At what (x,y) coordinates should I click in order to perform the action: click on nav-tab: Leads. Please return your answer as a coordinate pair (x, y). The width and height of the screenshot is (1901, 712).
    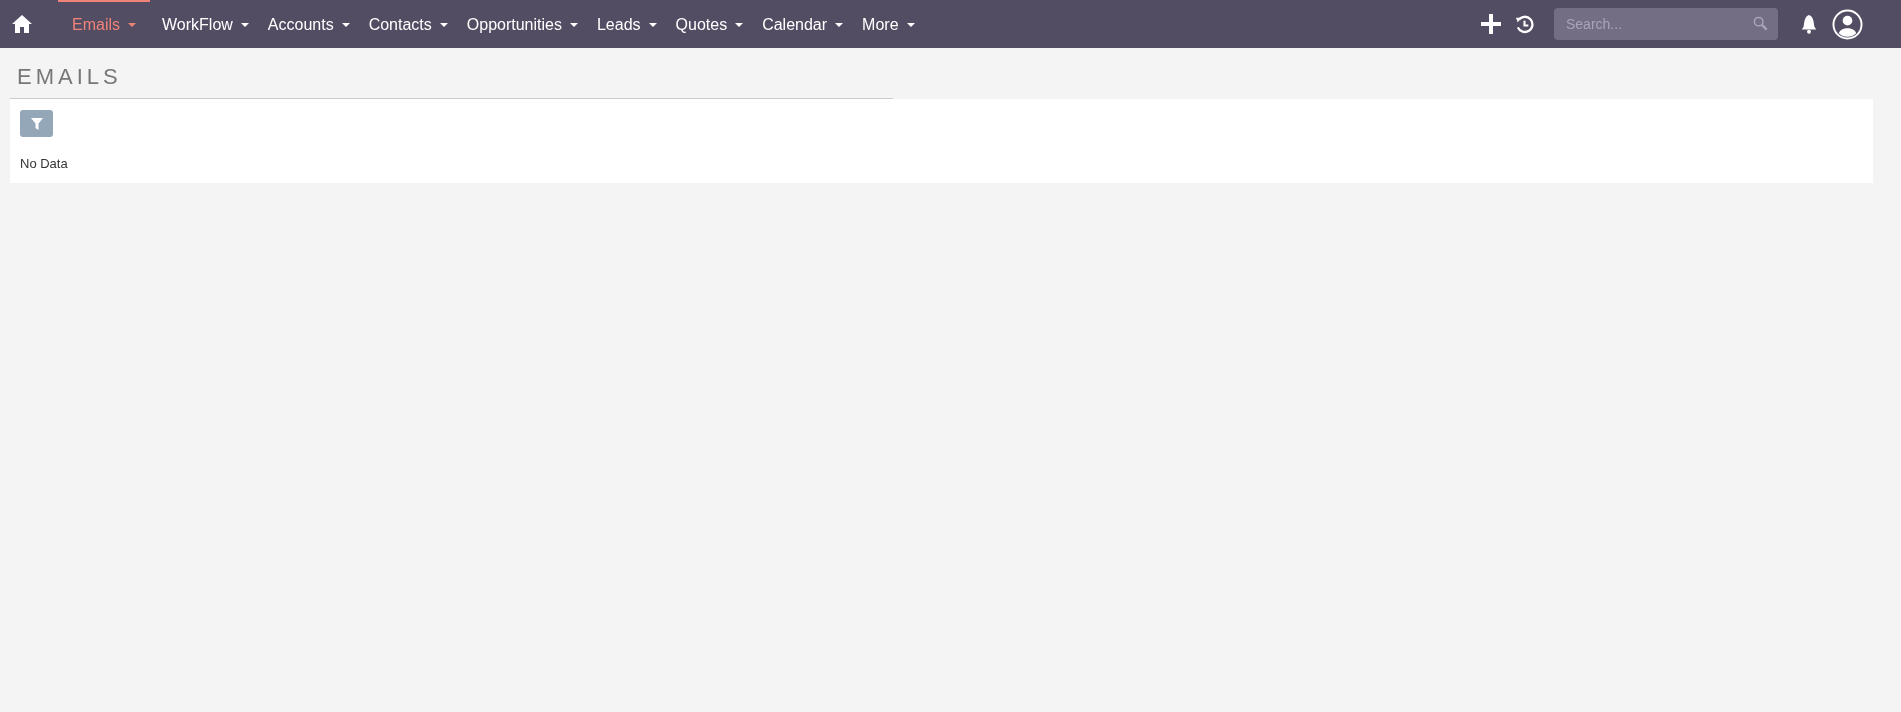
    Looking at the image, I should click on (624, 24).